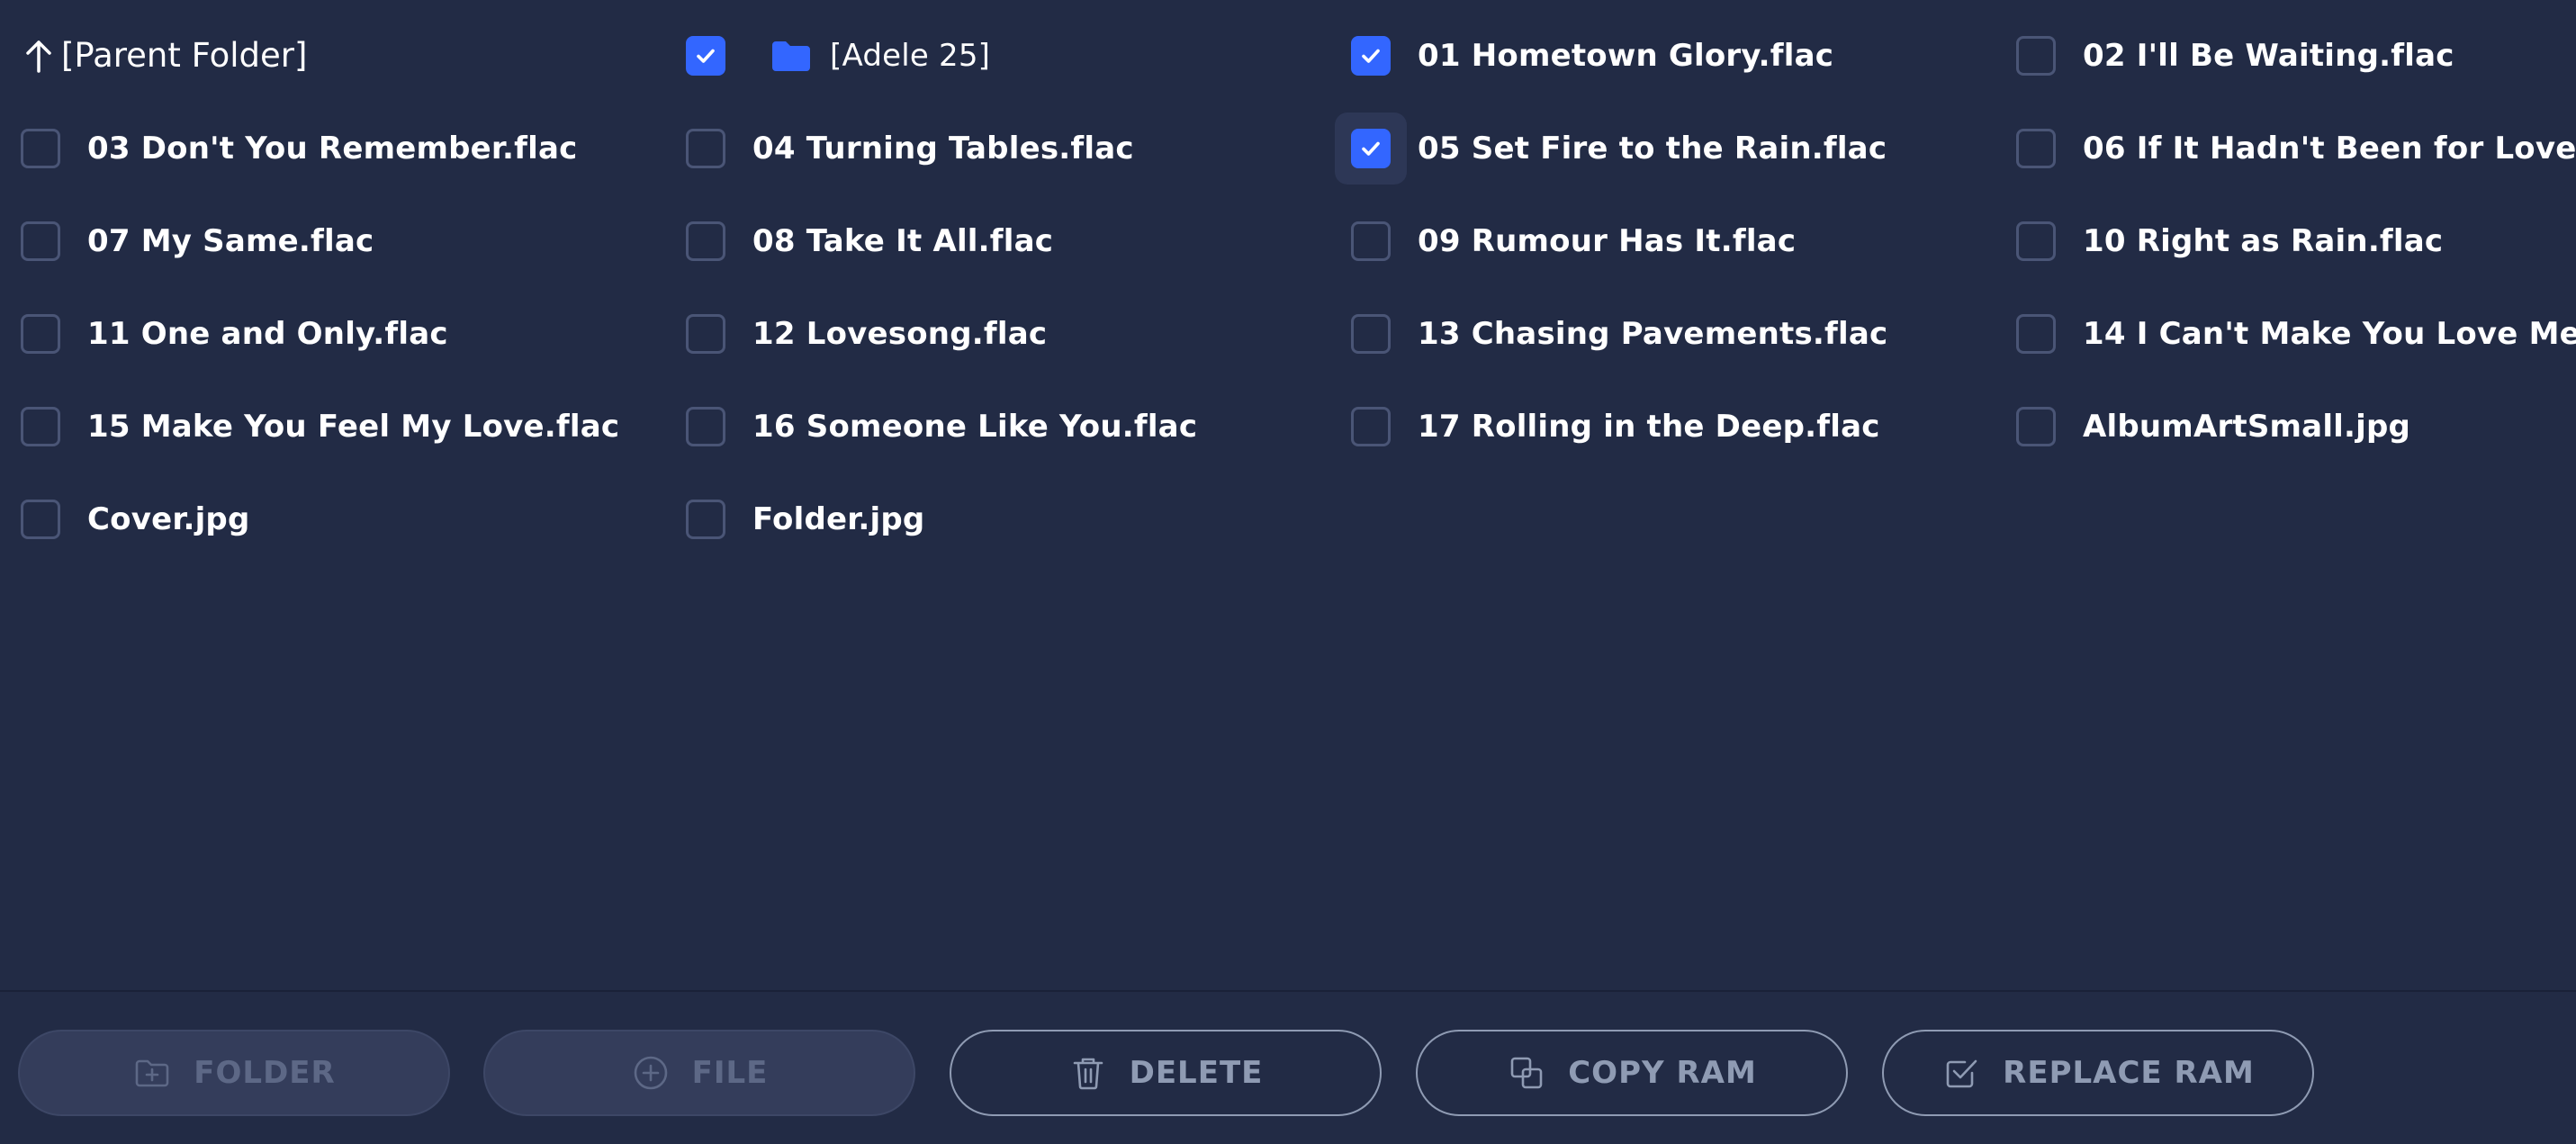 This screenshot has height=1144, width=2576. I want to click on folder-item: [Adele 25], so click(997, 55).